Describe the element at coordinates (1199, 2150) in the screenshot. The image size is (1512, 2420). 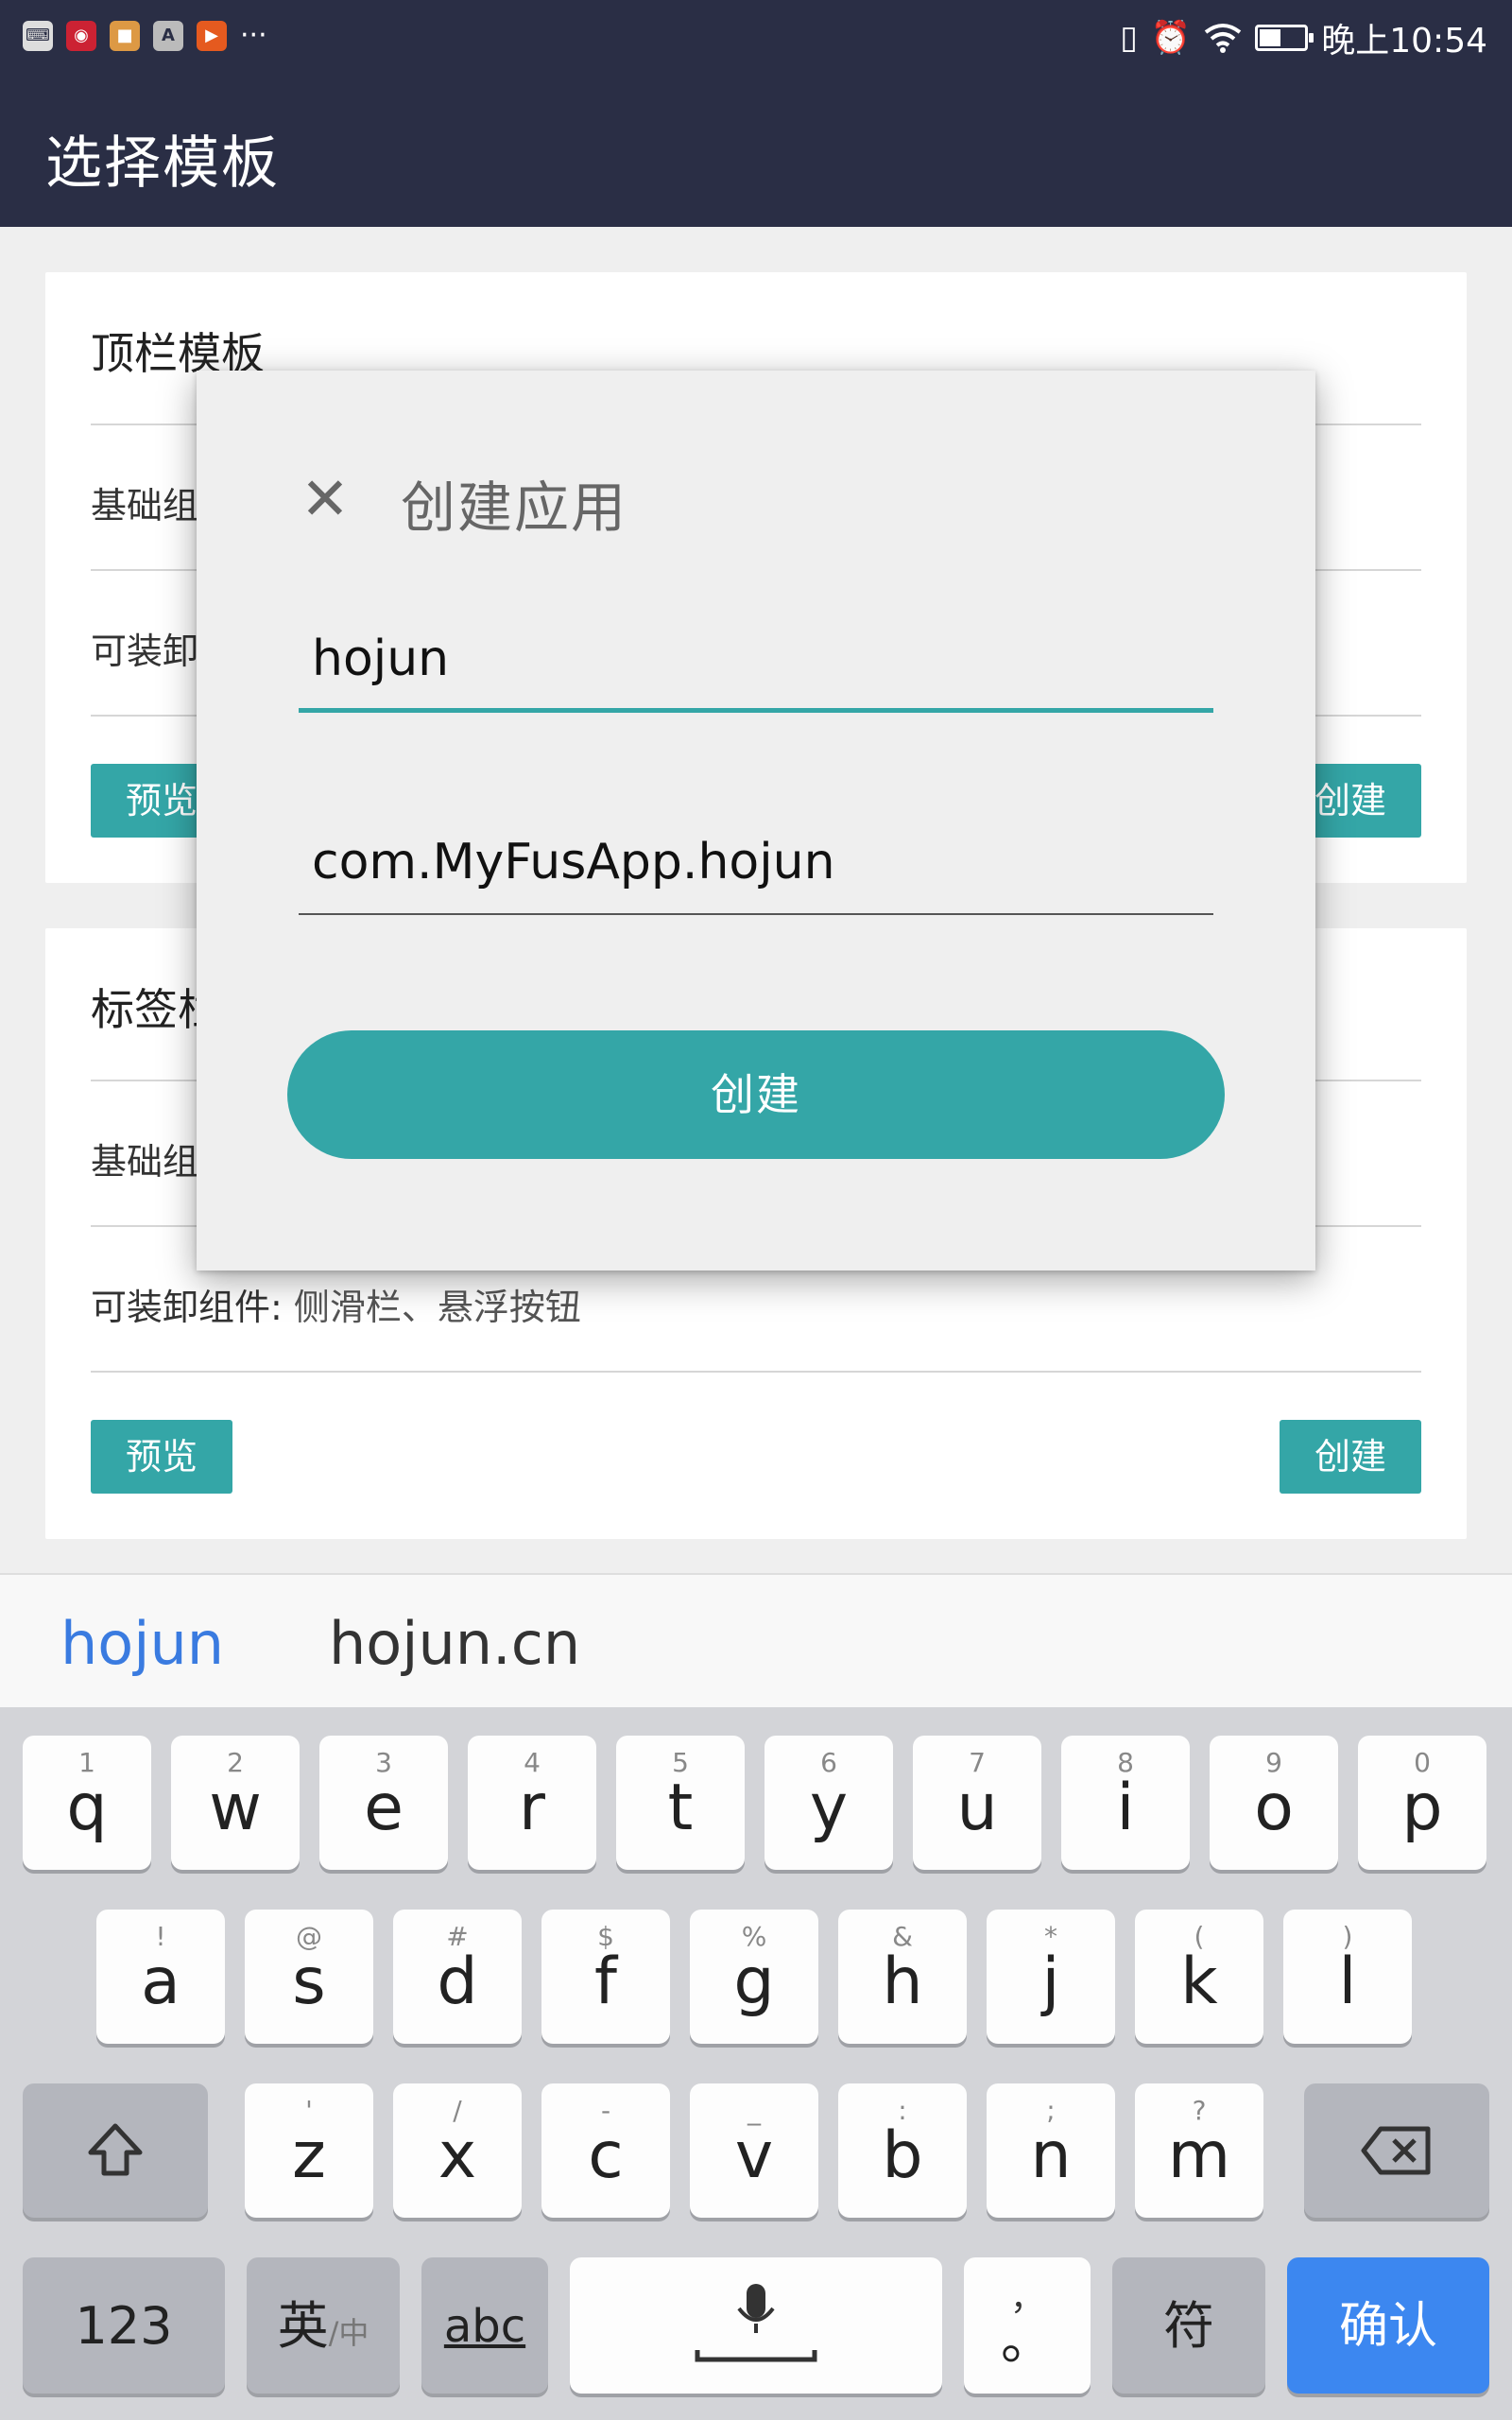
I see `key-m: ? m` at that location.